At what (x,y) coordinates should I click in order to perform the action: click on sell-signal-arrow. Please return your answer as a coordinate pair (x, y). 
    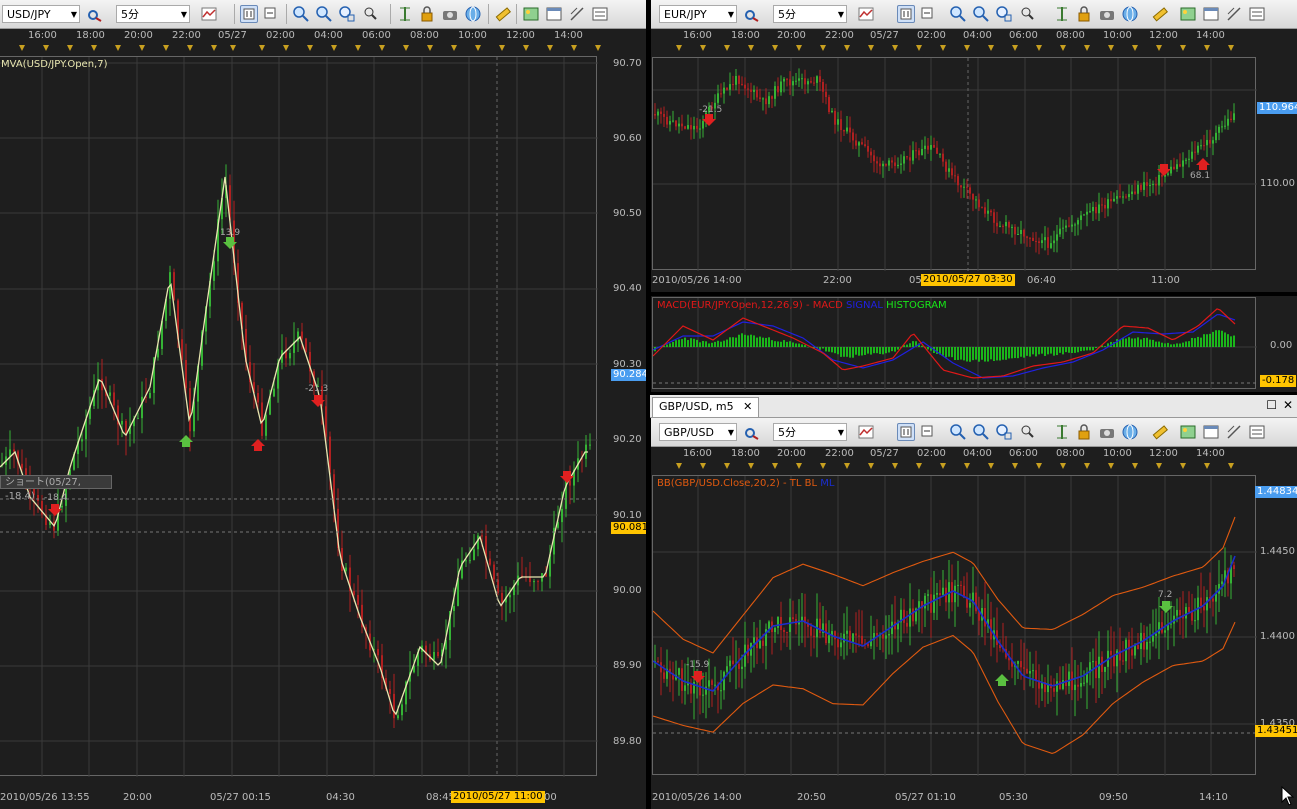
    Looking at the image, I should click on (709, 120).